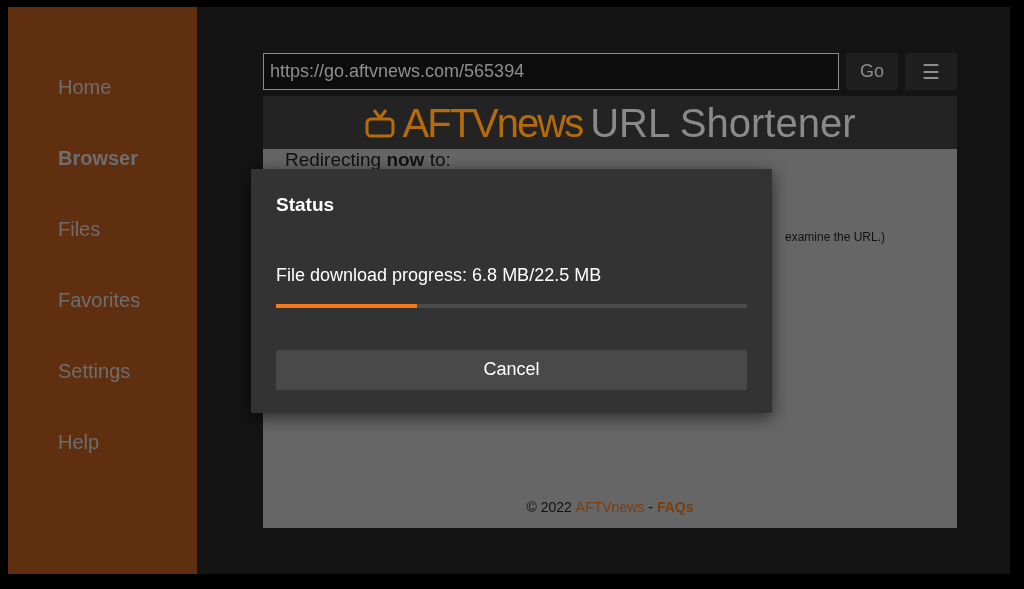 This screenshot has height=589, width=1024. What do you see at coordinates (492, 122) in the screenshot?
I see `logo-text: AFTVnews` at bounding box center [492, 122].